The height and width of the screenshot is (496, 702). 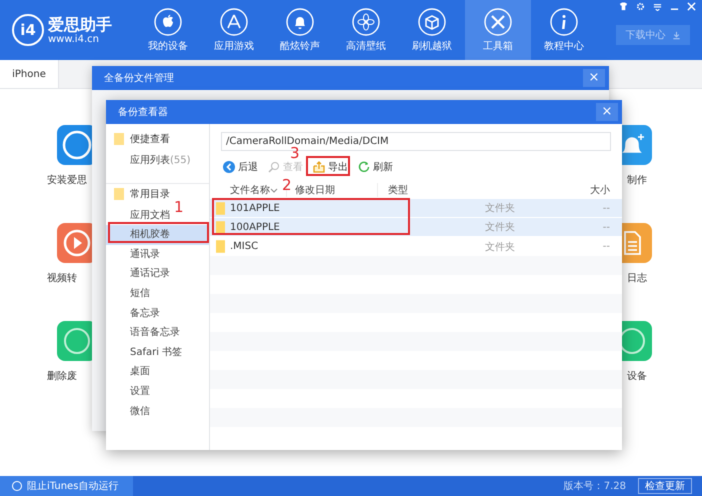 I want to click on app-url: www.i4.cn, so click(x=74, y=40).